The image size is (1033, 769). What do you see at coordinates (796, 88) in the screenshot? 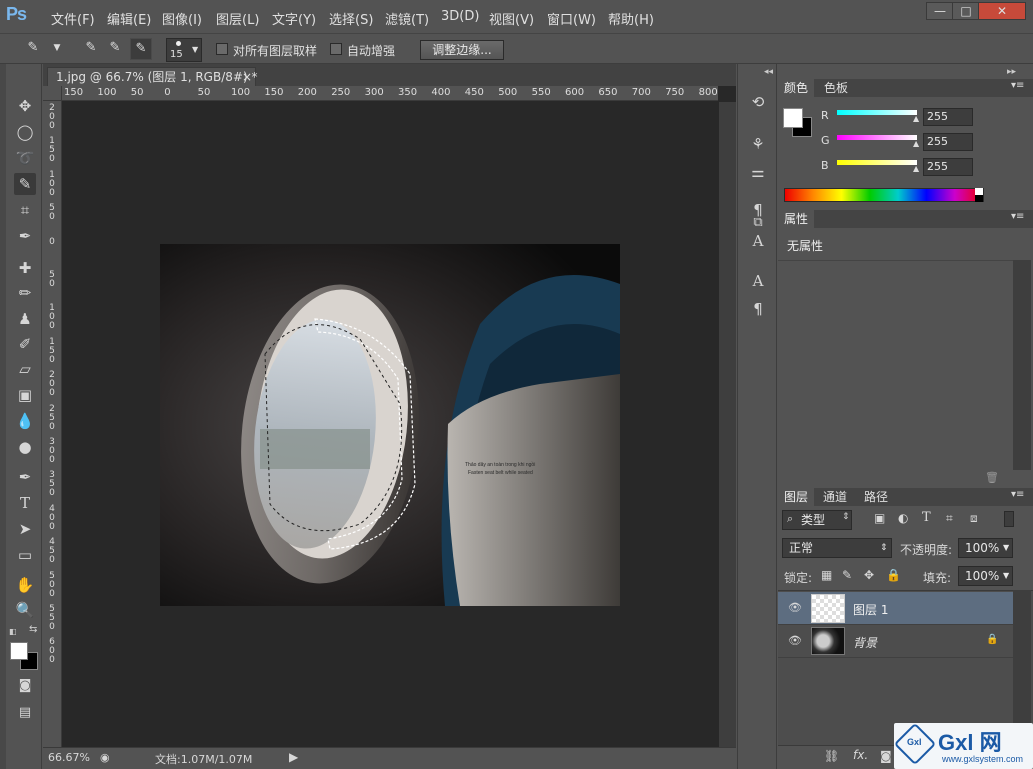
I see `tab-color: 颜色` at bounding box center [796, 88].